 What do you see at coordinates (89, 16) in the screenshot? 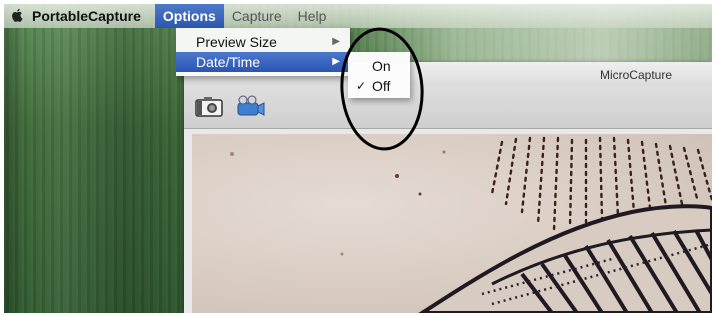
I see `app-menu: PortableCapture` at bounding box center [89, 16].